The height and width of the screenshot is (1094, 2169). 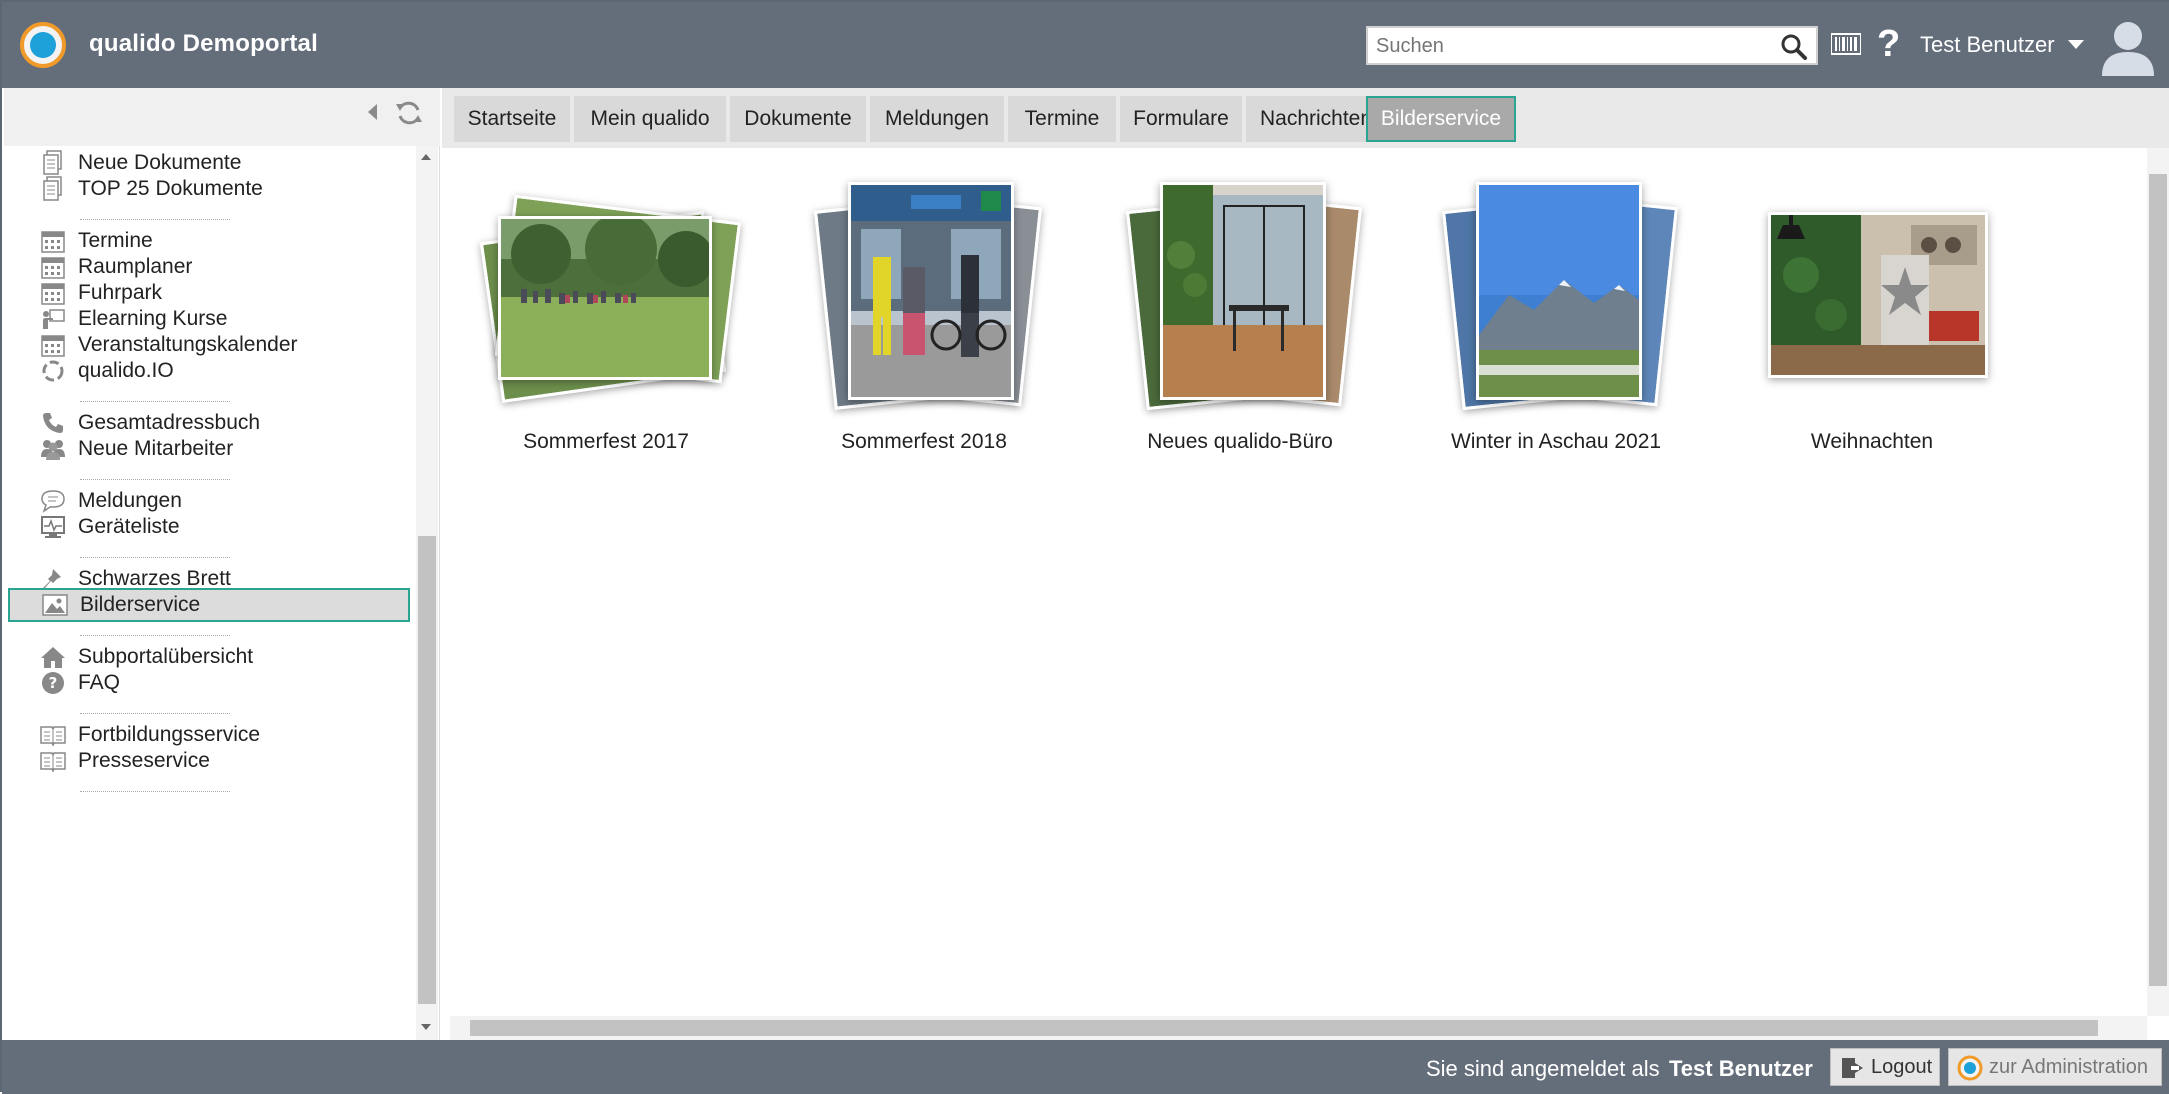 What do you see at coordinates (209, 605) in the screenshot?
I see `sidebar-item-bilderservice: Bilderservice` at bounding box center [209, 605].